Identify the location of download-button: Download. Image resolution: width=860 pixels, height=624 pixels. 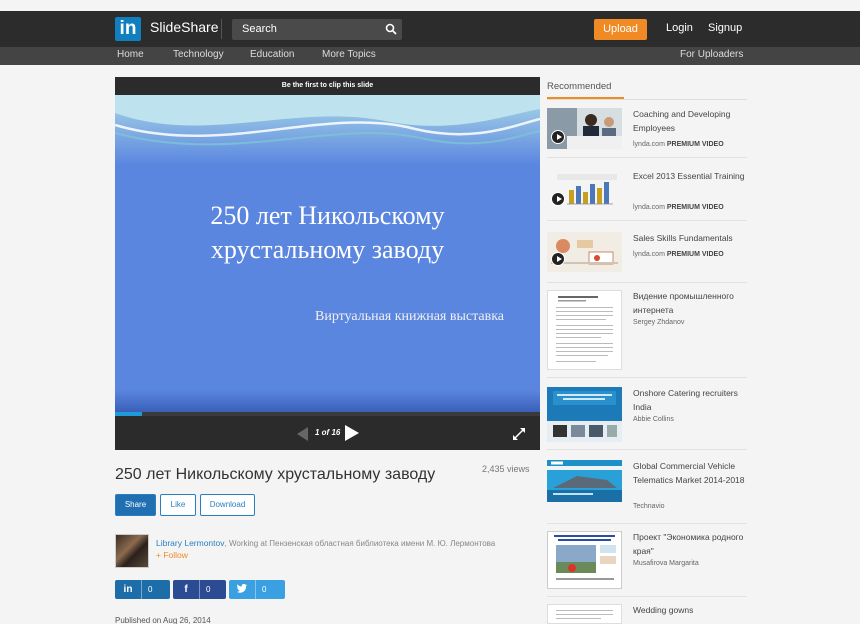
(227, 505).